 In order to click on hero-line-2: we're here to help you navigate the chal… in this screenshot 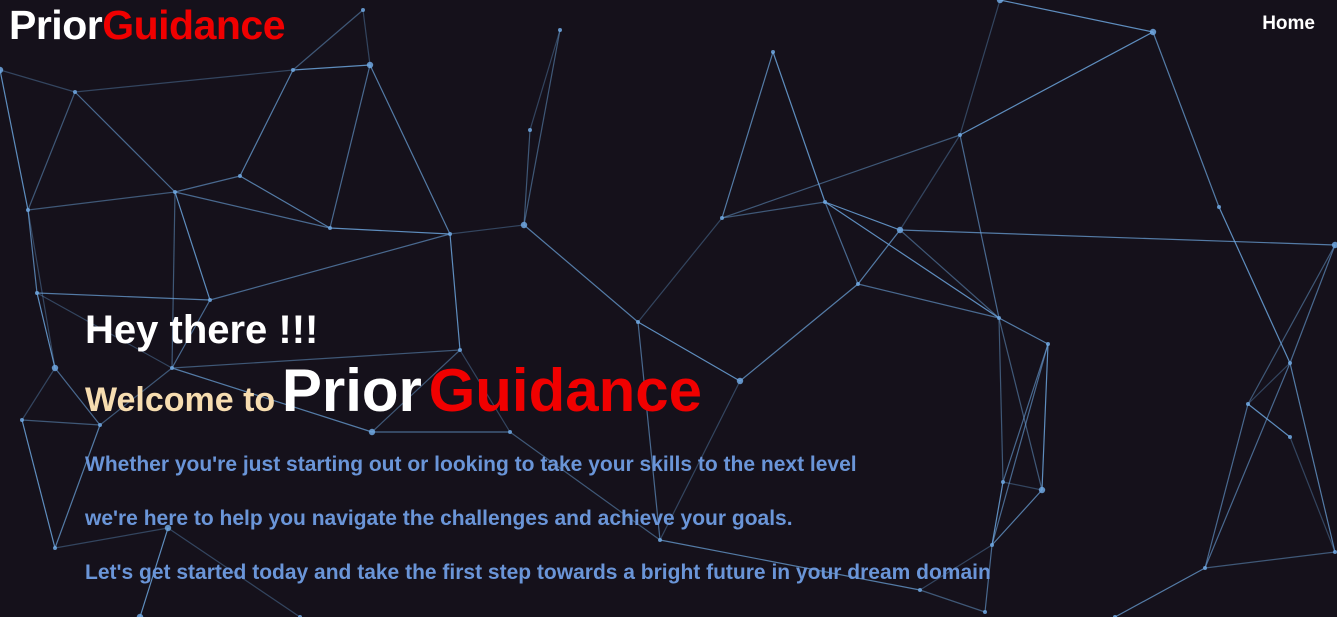, I will do `click(439, 518)`.